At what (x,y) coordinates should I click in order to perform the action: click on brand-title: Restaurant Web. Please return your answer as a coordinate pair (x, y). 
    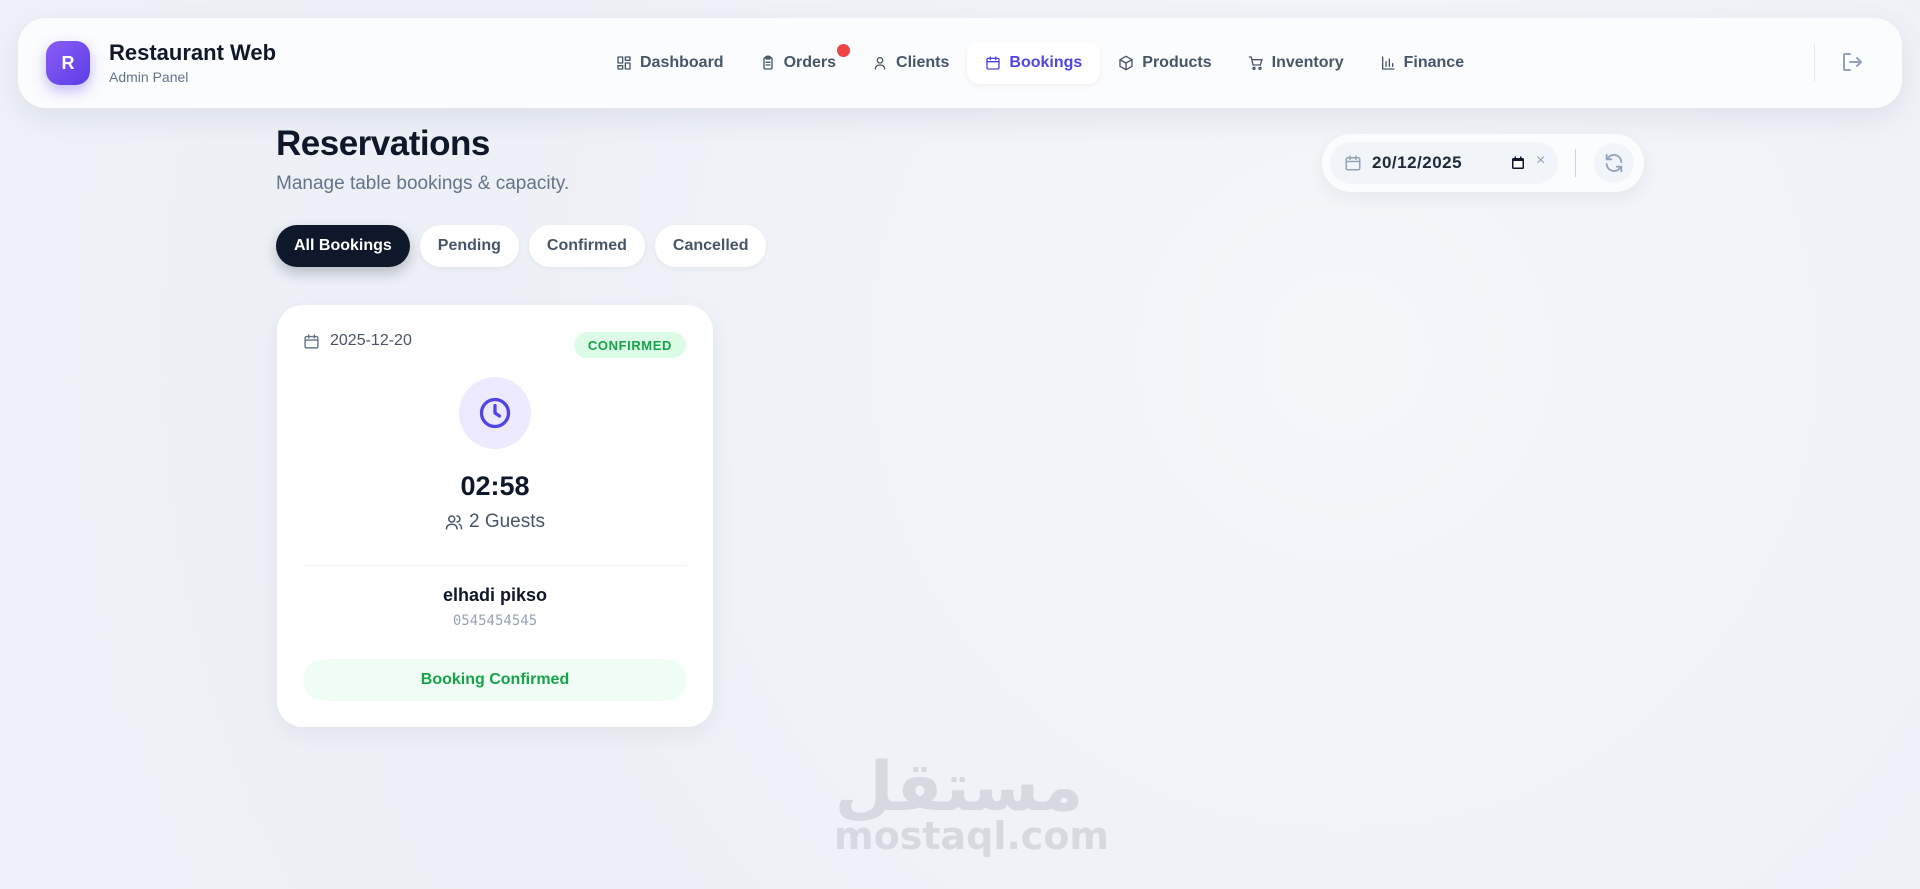
    Looking at the image, I should click on (193, 52).